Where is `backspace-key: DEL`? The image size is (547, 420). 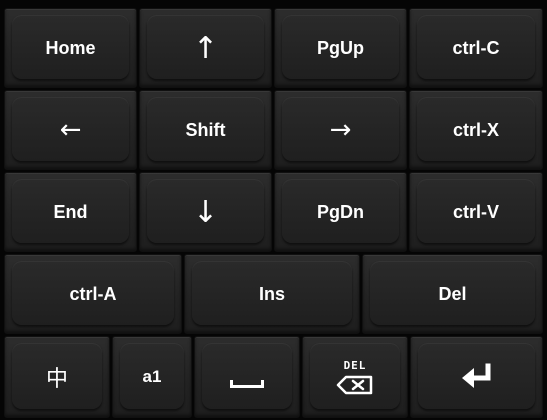 backspace-key: DEL is located at coordinates (355, 377).